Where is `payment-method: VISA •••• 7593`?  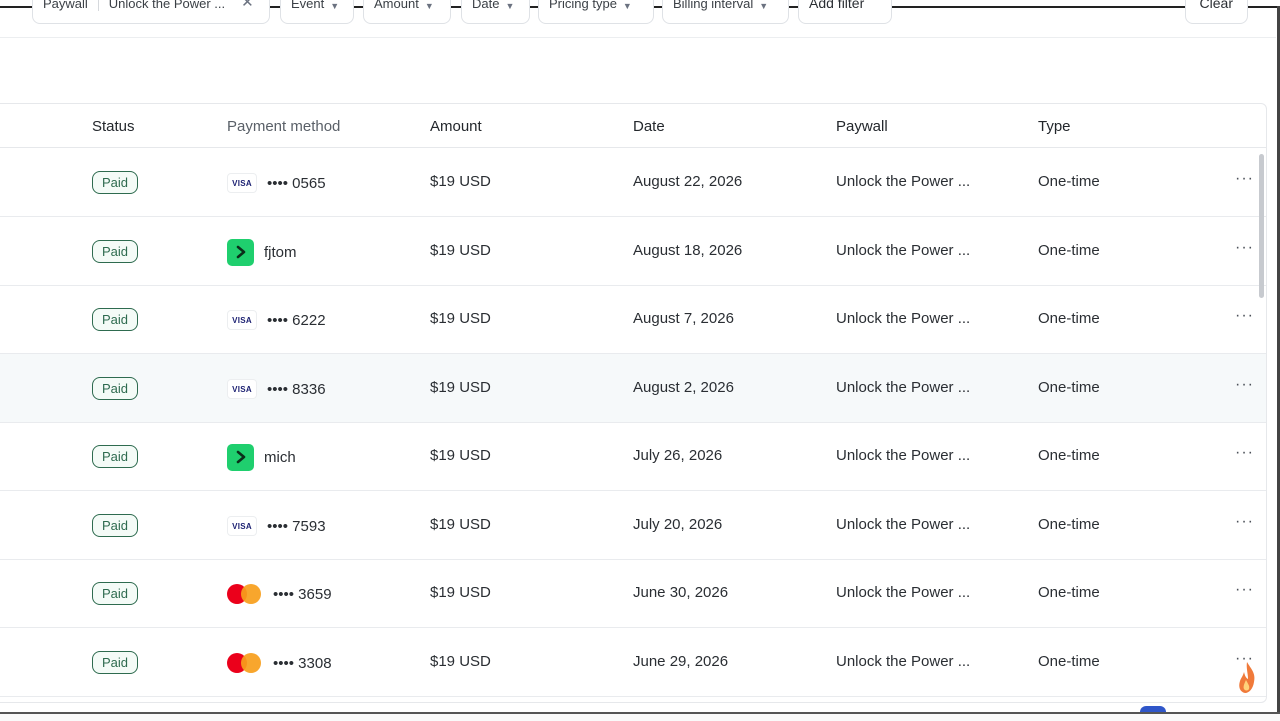
payment-method: VISA •••• 7593 is located at coordinates (276, 526).